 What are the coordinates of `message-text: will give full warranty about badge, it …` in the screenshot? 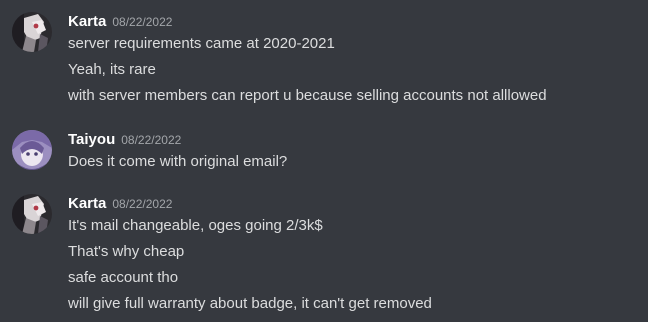 It's located at (250, 303).